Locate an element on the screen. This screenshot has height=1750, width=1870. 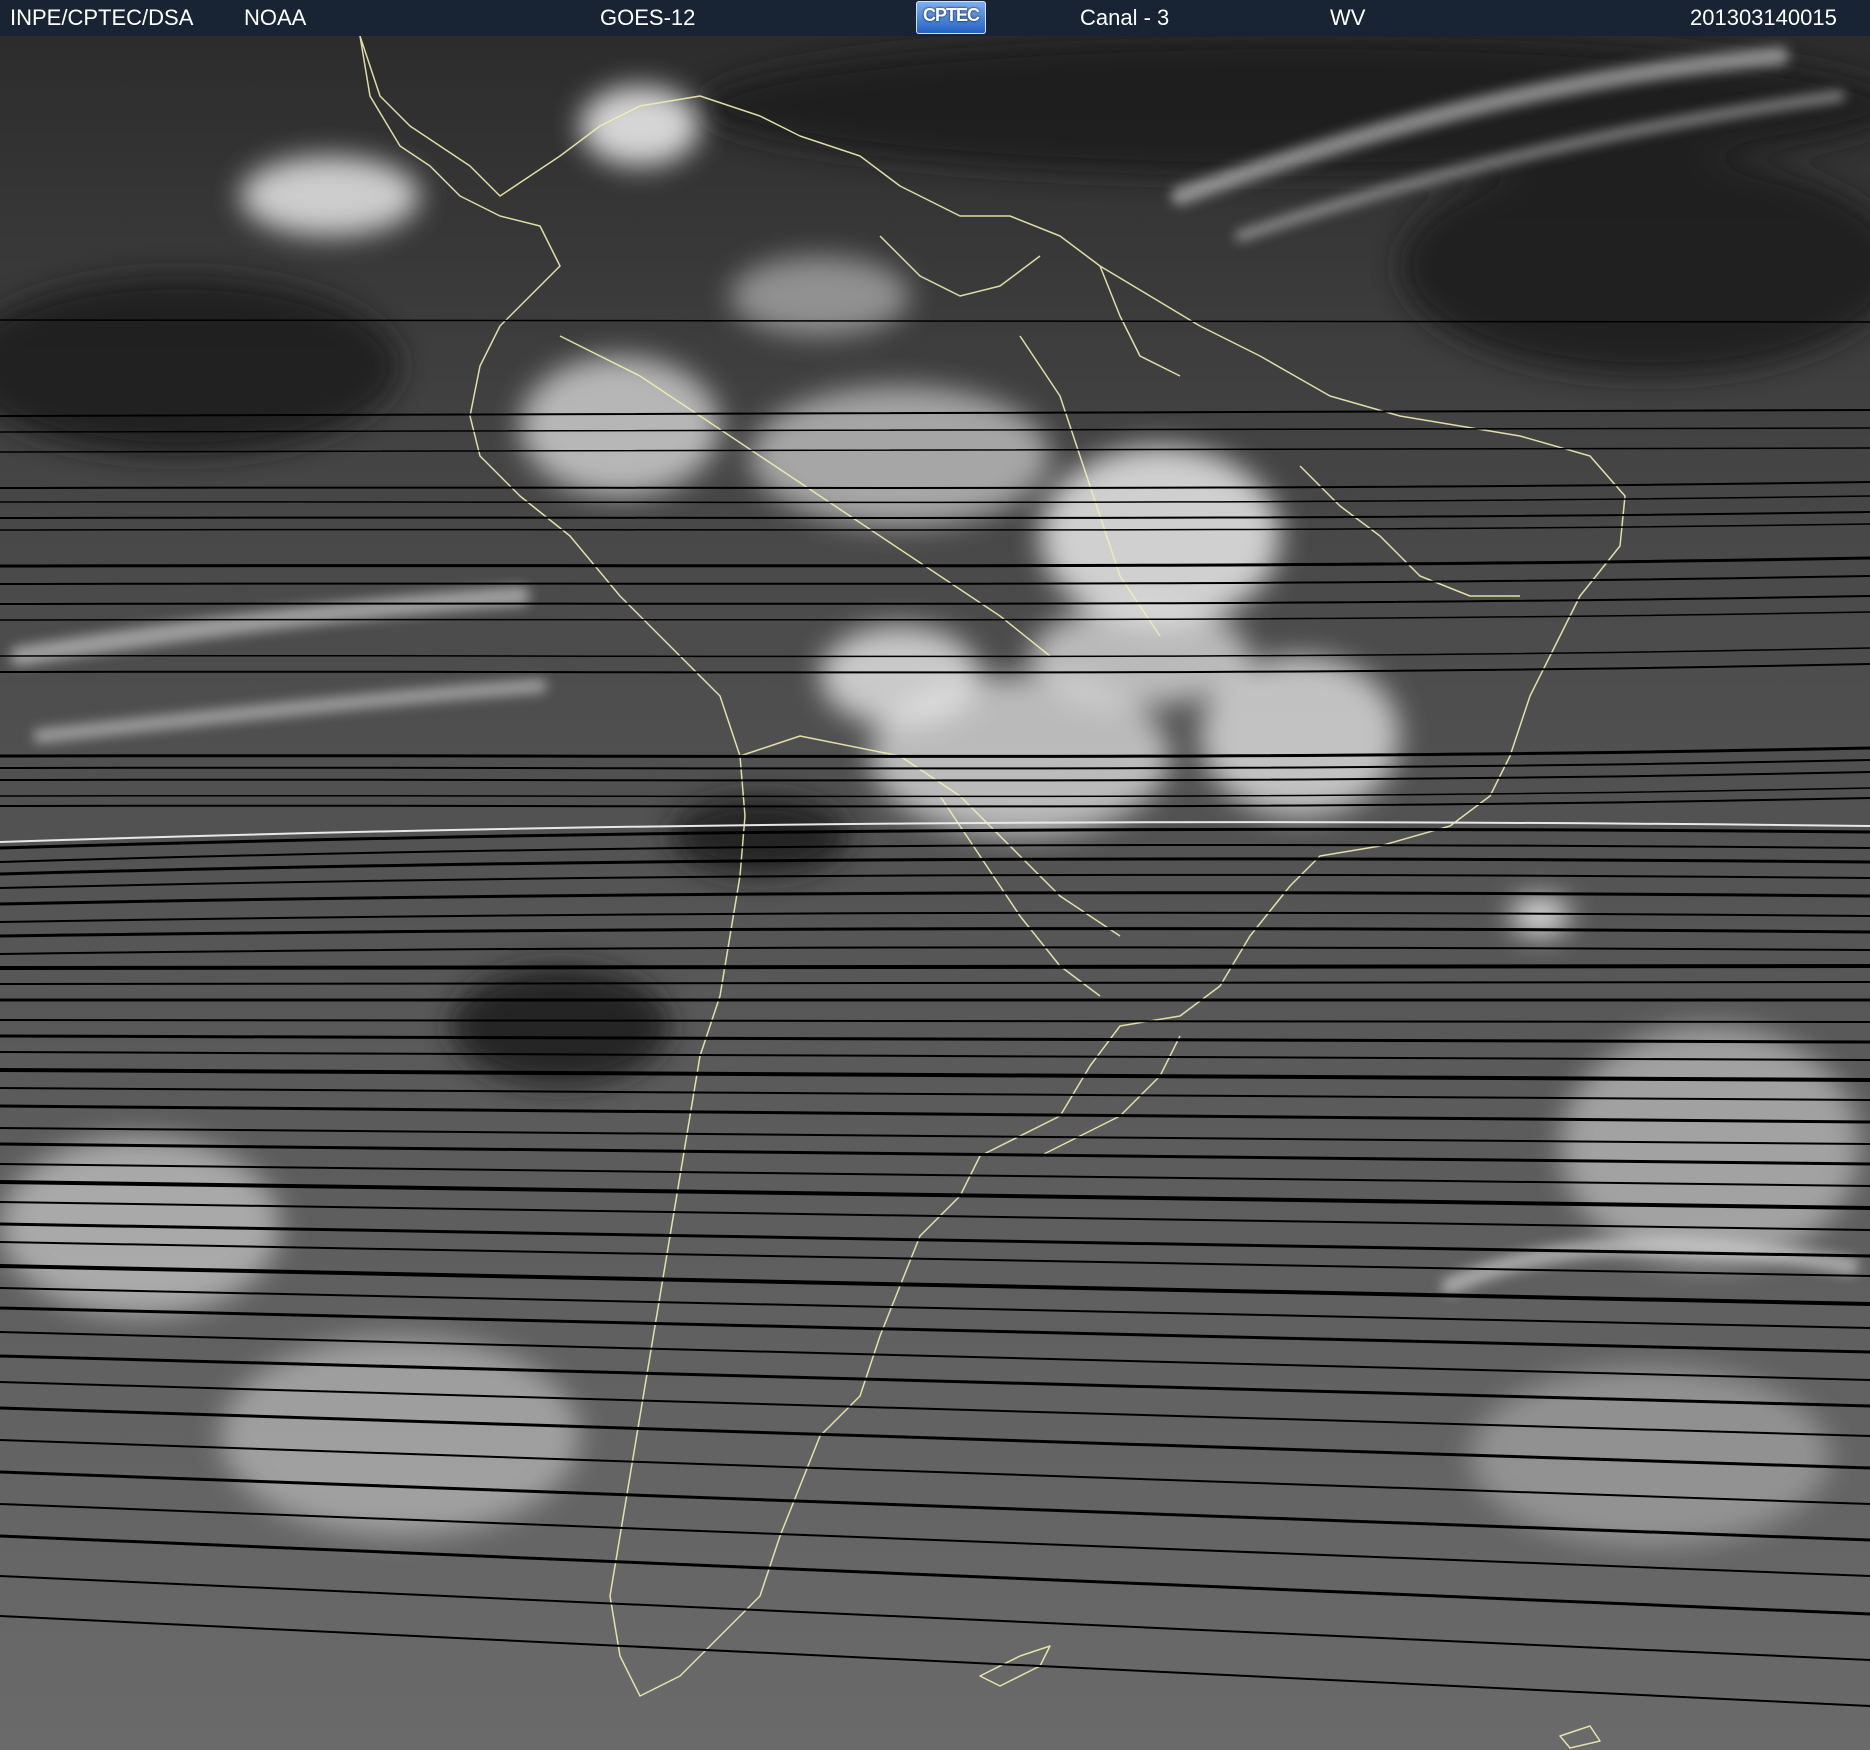
band-label: WV is located at coordinates (1348, 17).